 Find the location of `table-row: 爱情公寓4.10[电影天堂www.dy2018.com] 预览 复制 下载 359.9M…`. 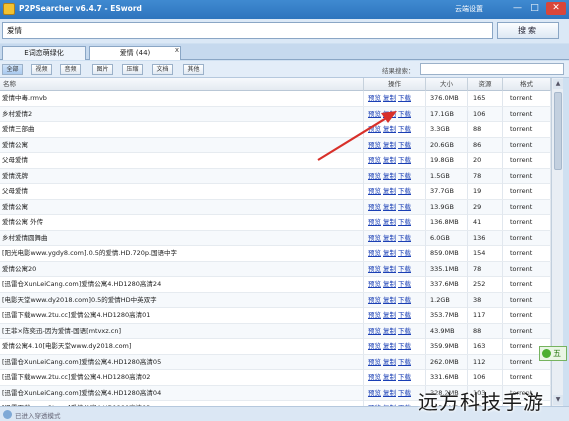

table-row: 爱情公寓4.10[电影天堂www.dy2018.com] 预览 复制 下载 359.9M… is located at coordinates (275, 347).